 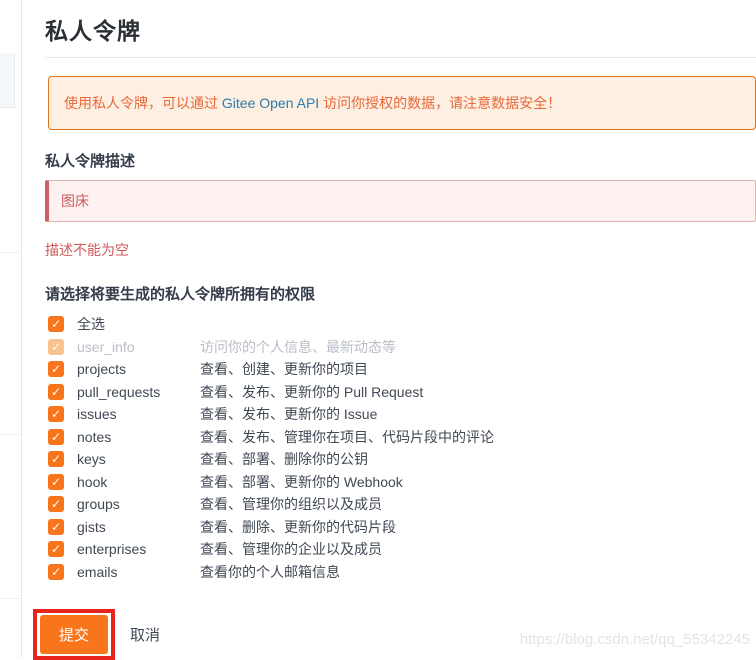 What do you see at coordinates (400, 504) in the screenshot?
I see `permission-row: ✓ groups 查看、管理你的组织以及成员` at bounding box center [400, 504].